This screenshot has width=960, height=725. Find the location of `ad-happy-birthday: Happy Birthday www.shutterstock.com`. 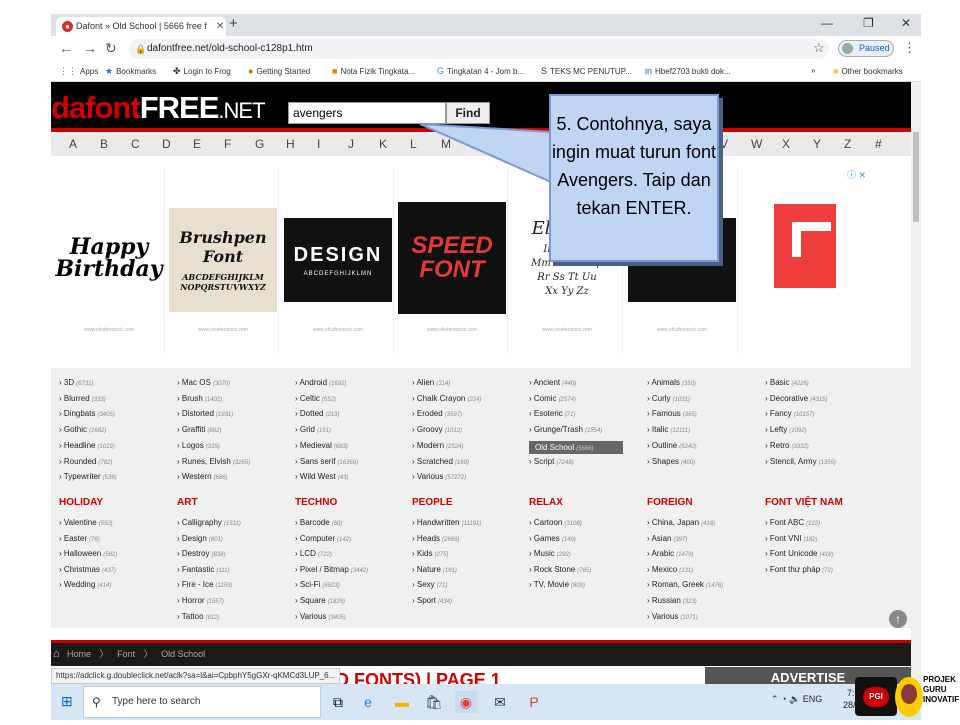

ad-happy-birthday: Happy Birthday www.shutterstock.com is located at coordinates (109, 260).